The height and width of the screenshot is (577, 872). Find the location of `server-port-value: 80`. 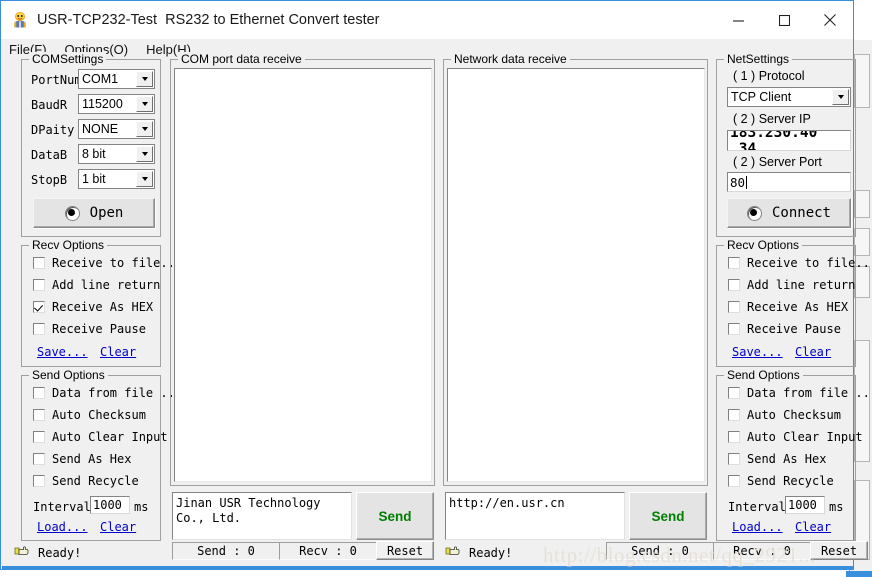

server-port-value: 80 is located at coordinates (738, 182).